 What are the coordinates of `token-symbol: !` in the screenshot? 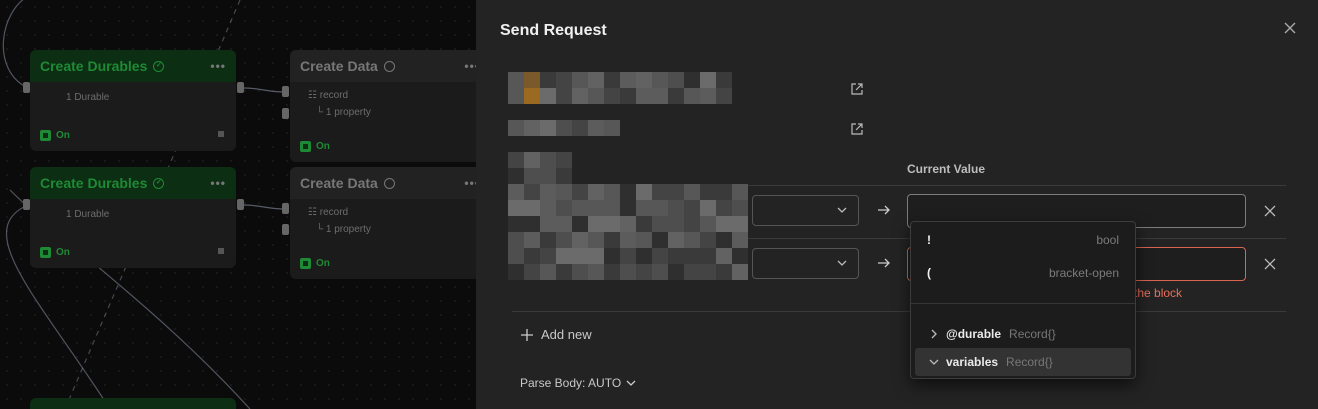 It's located at (929, 240).